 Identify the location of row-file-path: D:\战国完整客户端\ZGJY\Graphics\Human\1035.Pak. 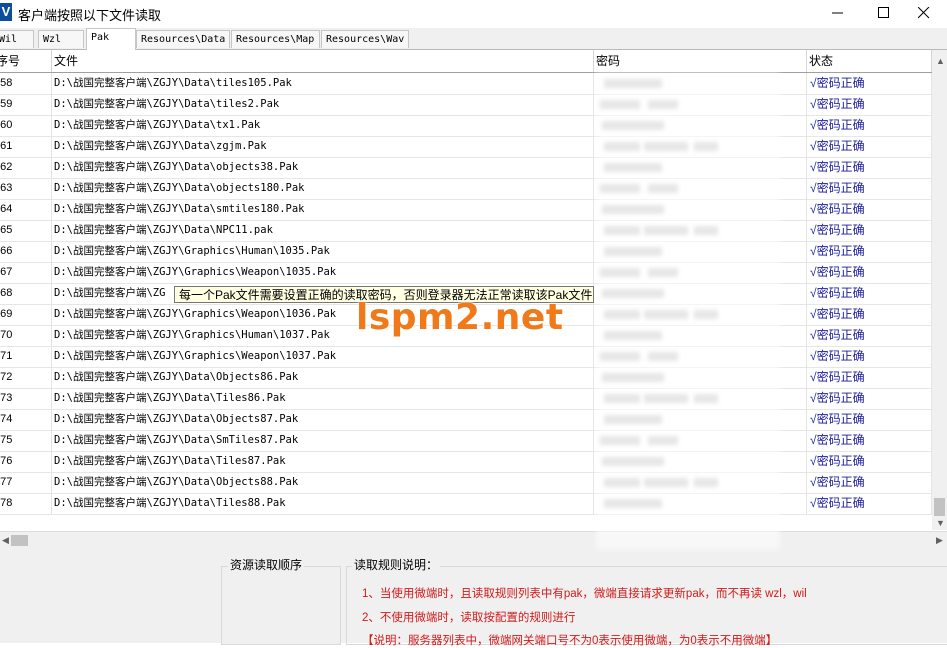
(323, 251).